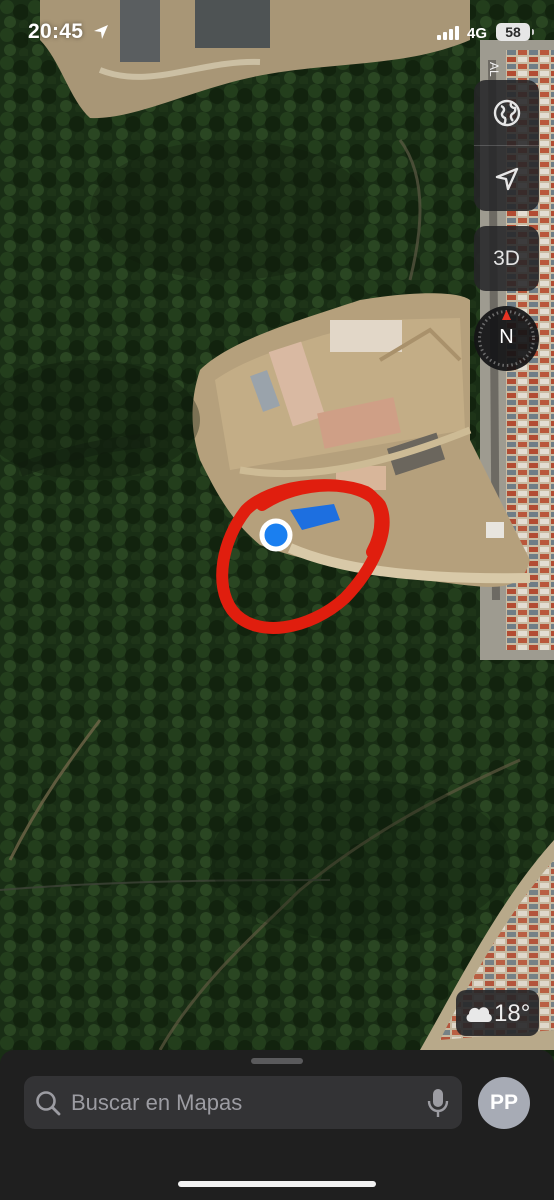 The width and height of the screenshot is (554, 1200). Describe the element at coordinates (515, 32) in the screenshot. I see `battery-indicator: 58` at that location.